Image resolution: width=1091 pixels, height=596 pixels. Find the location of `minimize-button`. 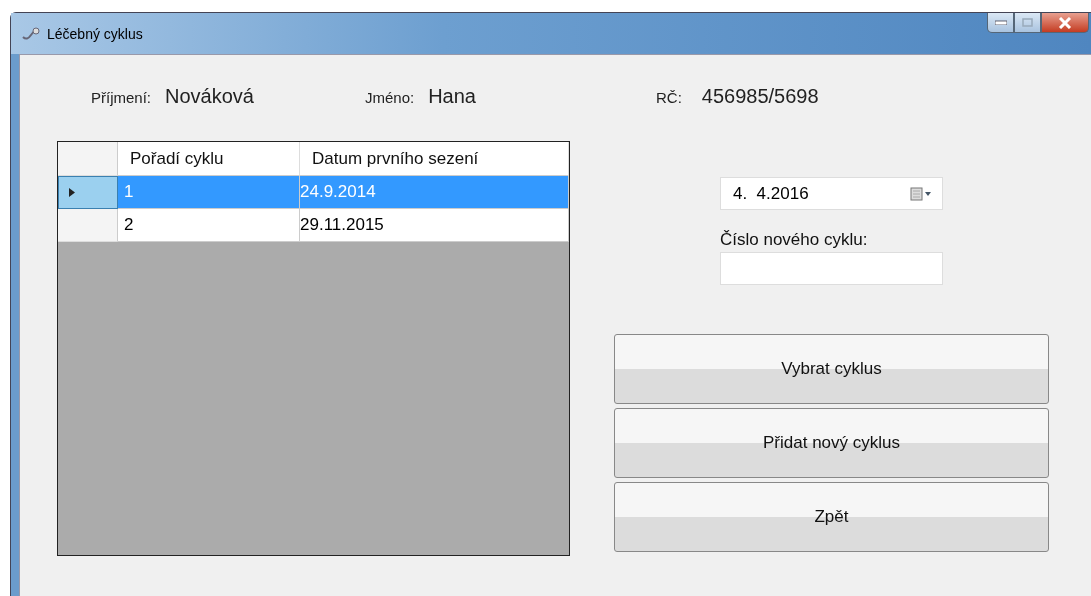

minimize-button is located at coordinates (1000, 23).